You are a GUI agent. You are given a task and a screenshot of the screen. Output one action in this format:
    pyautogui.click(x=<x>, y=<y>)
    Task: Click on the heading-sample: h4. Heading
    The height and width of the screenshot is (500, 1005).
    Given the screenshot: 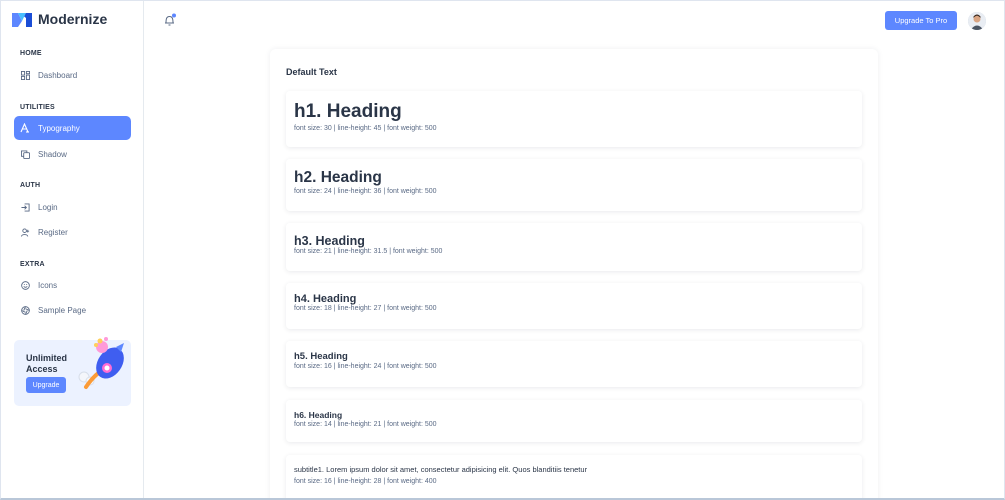 What is the action you would take?
    pyautogui.click(x=325, y=299)
    